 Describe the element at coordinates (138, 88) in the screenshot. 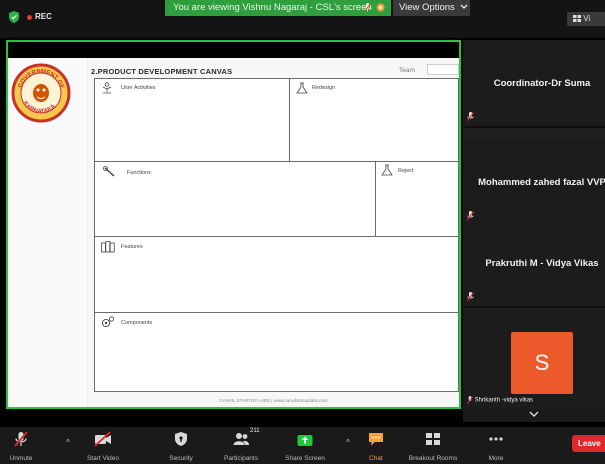

I see `user-activities-label: User Activities` at that location.